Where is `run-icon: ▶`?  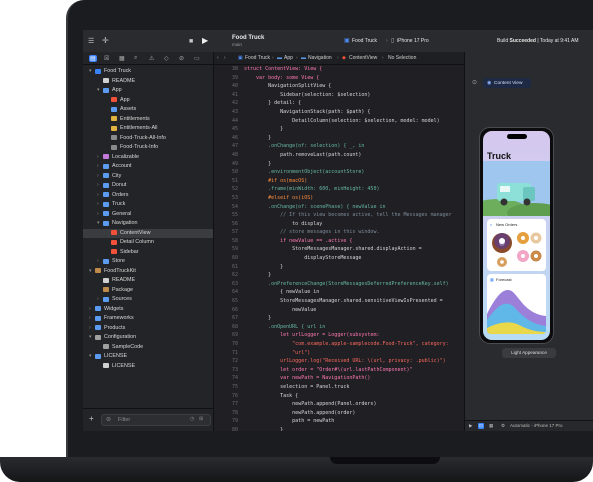
run-icon: ▶ is located at coordinates (205, 41).